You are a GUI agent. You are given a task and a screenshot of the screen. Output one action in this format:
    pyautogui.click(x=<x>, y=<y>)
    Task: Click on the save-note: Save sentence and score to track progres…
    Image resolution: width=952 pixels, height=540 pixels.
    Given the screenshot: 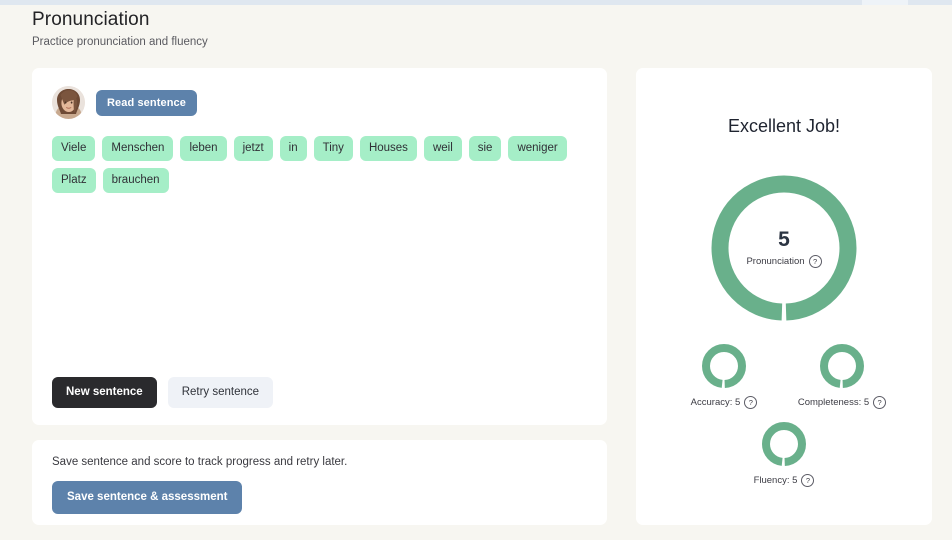 What is the action you would take?
    pyautogui.click(x=200, y=462)
    